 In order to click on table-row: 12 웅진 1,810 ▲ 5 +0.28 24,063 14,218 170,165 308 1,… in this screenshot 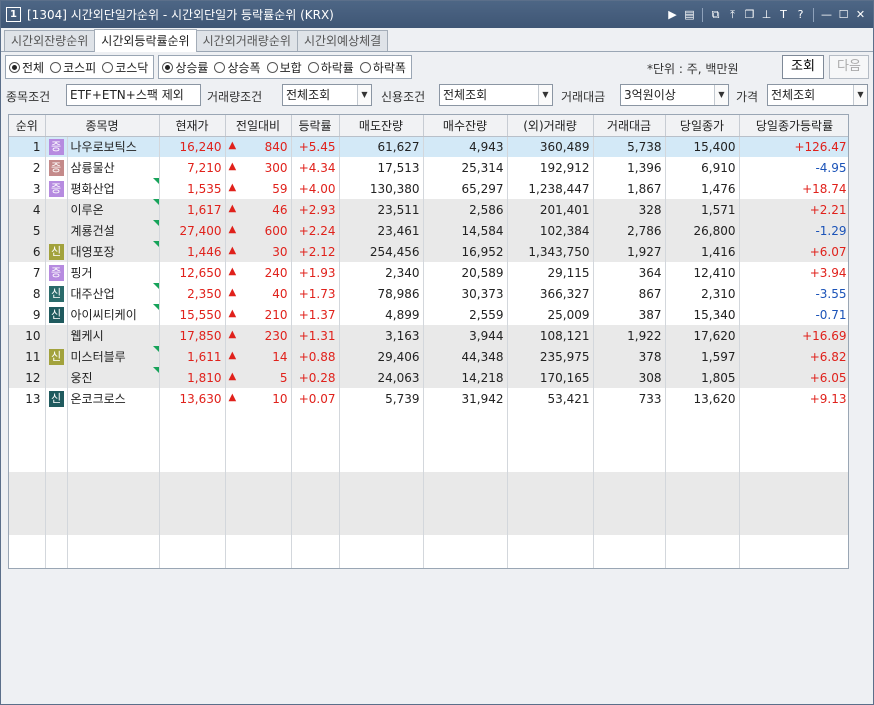, I will do `click(428, 377)`.